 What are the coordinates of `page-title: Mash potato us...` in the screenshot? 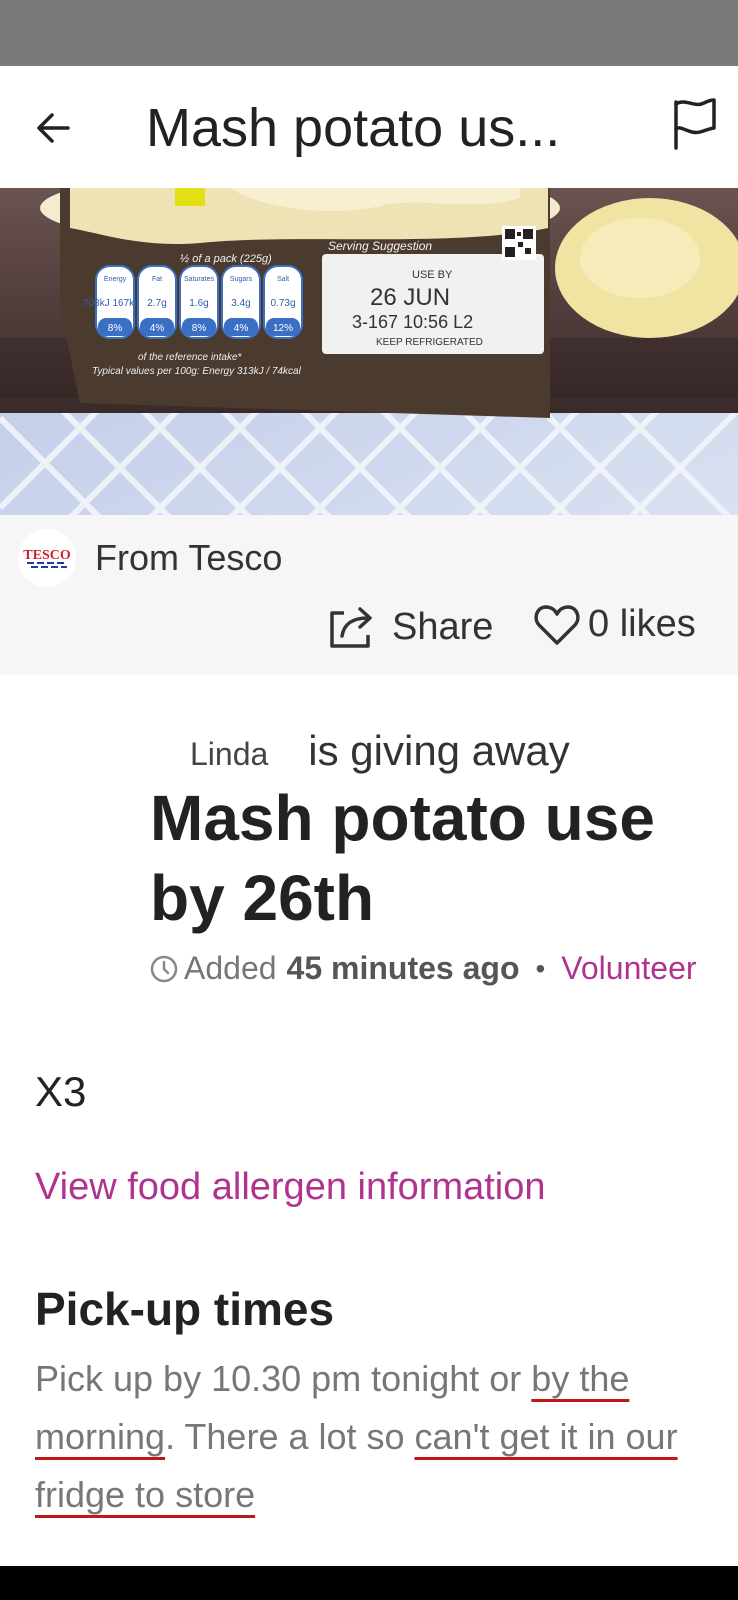 It's located at (353, 128).